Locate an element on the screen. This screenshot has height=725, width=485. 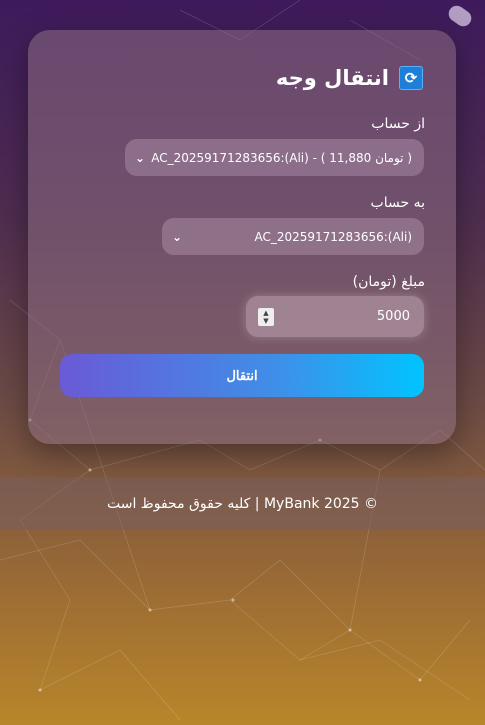
to-account-value: AC_20259171283656:(Ali) is located at coordinates (333, 236).